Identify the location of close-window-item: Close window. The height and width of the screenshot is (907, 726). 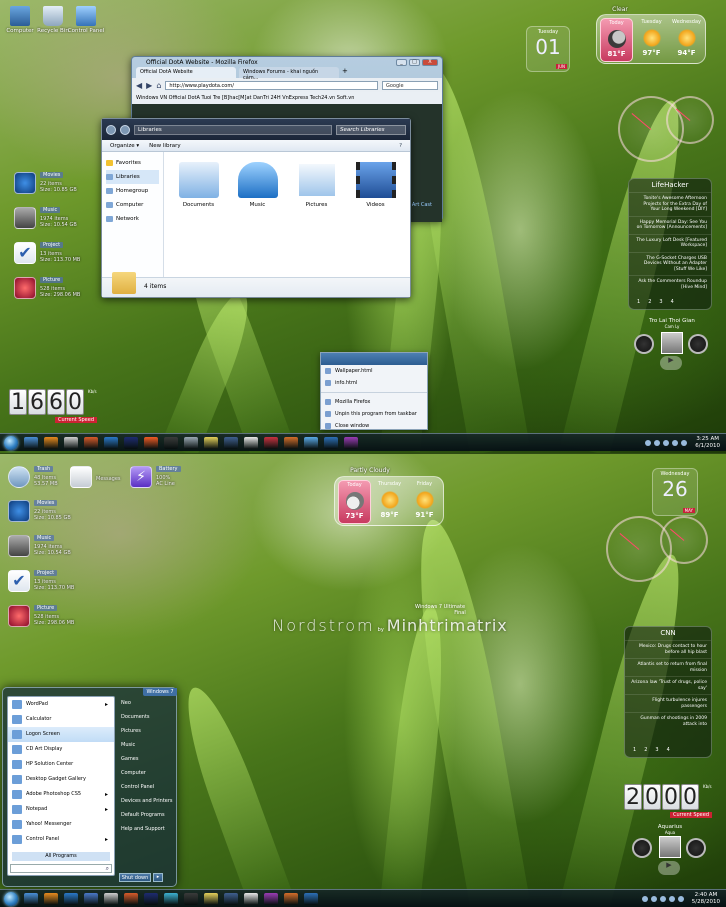
(374, 426).